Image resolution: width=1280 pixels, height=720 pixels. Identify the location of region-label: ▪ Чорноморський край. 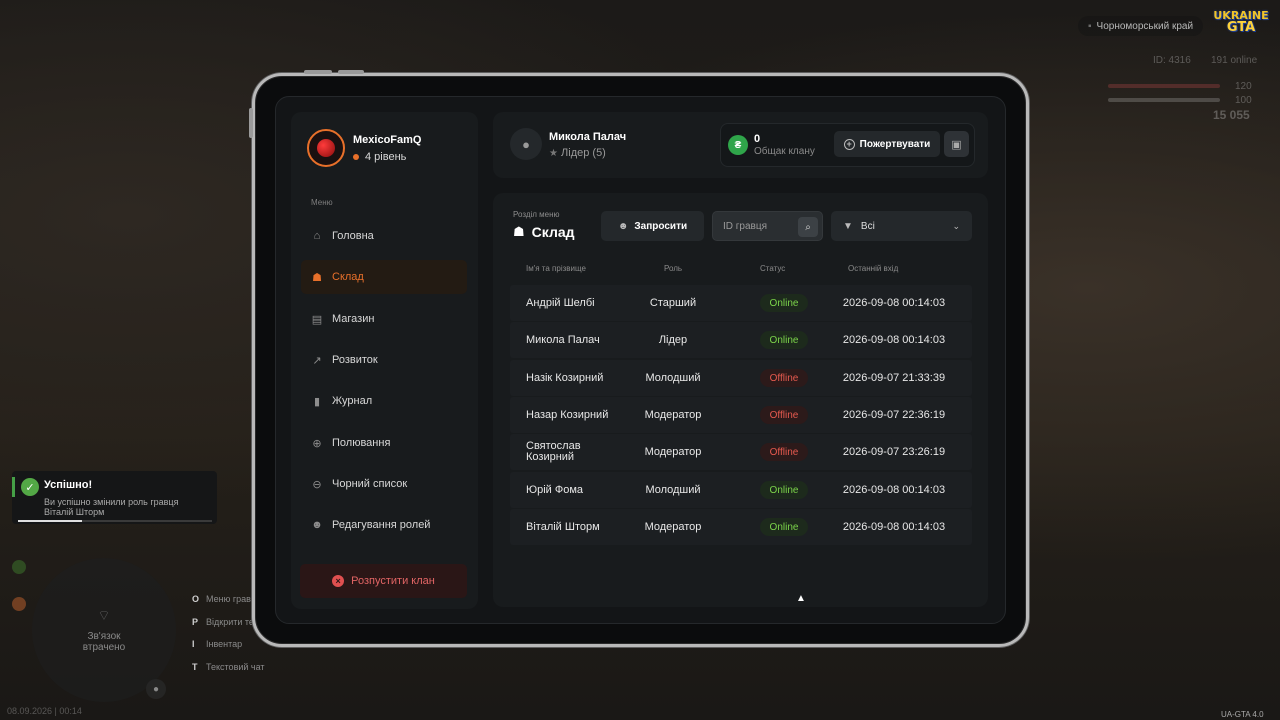
(1141, 26).